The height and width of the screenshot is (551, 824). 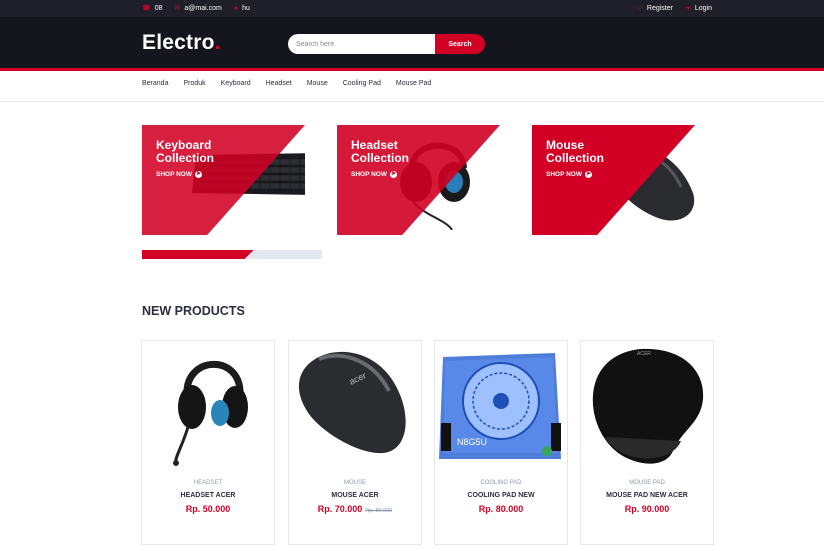 I want to click on phone-text: 08, so click(x=158, y=8).